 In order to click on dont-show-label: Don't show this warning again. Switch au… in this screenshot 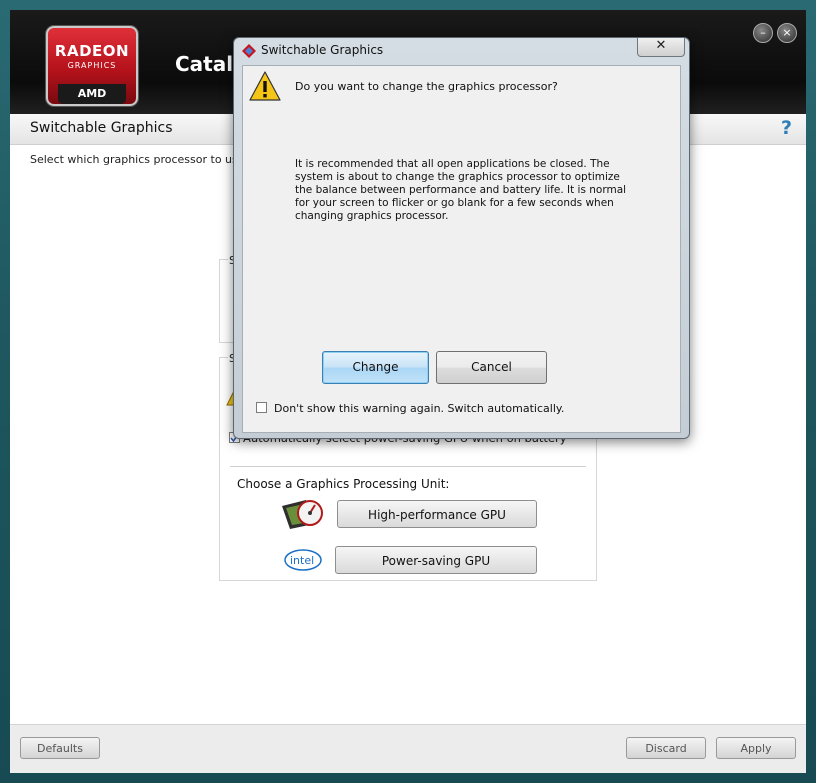, I will do `click(419, 408)`.